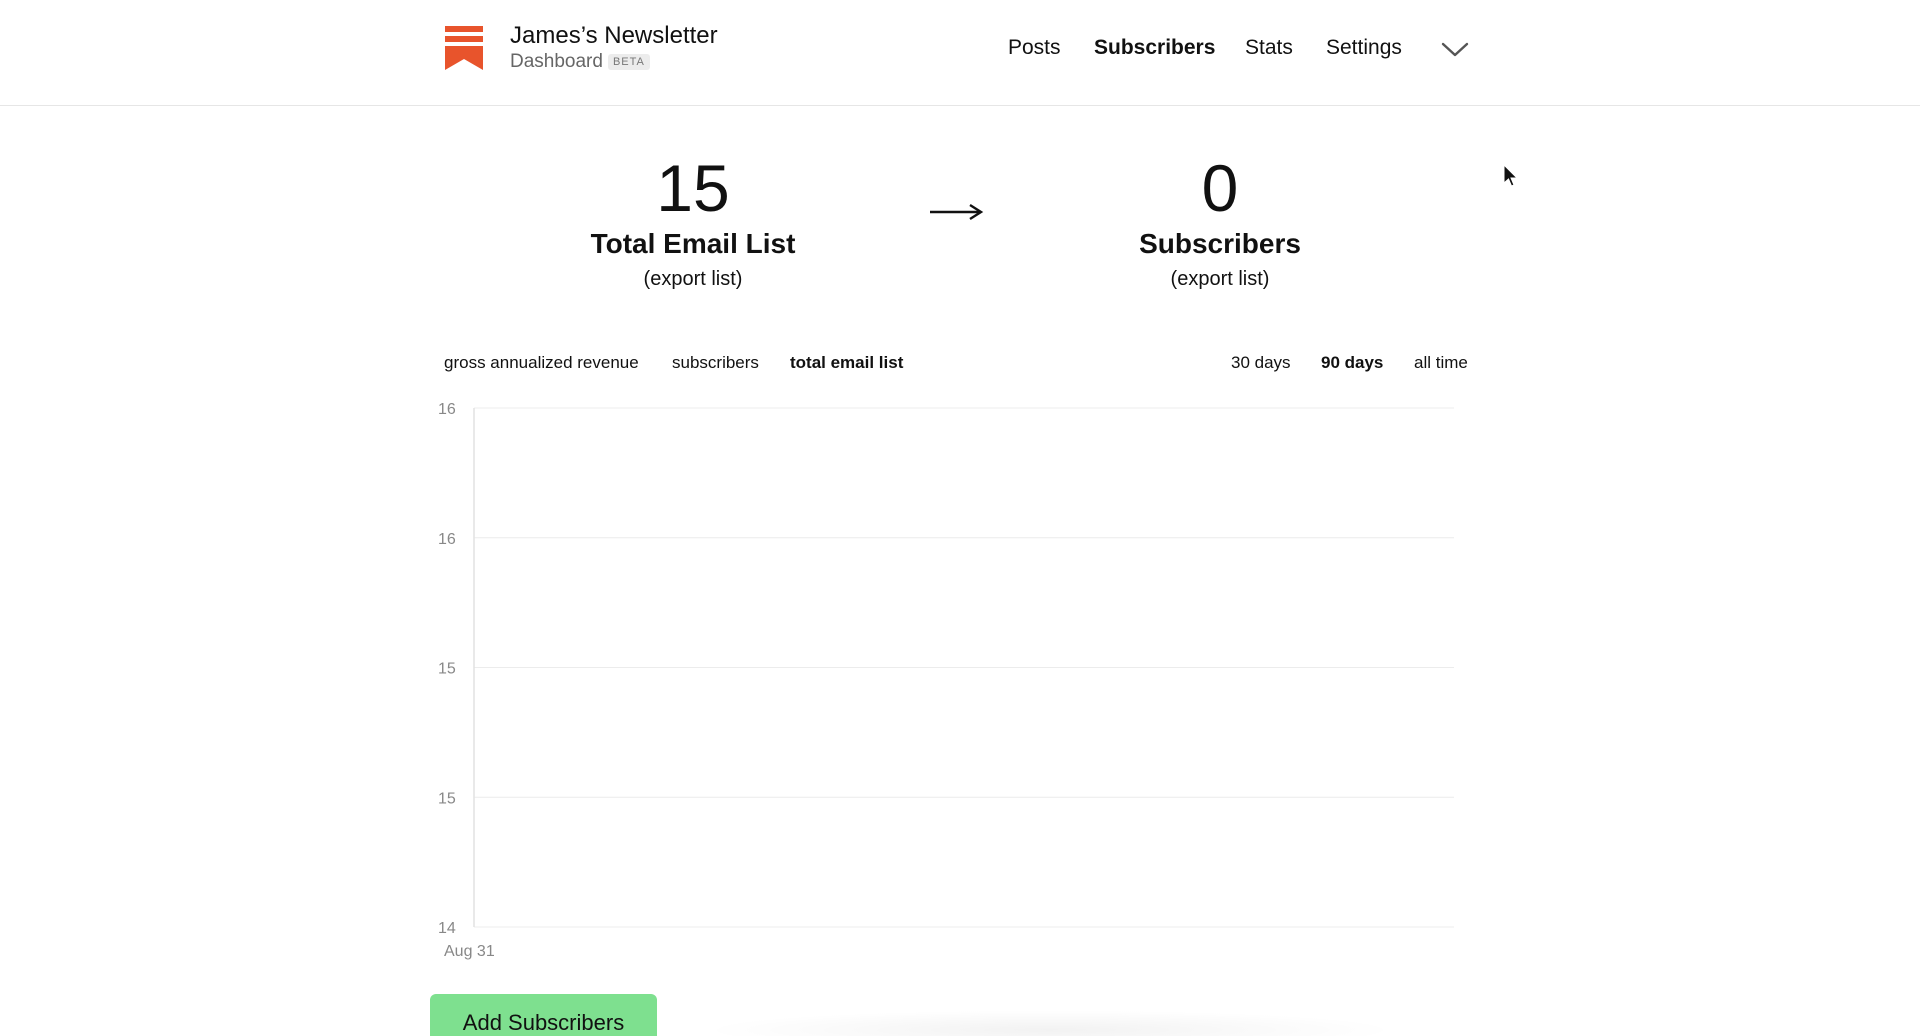  Describe the element at coordinates (1220, 279) in the screenshot. I see `export-subscribers-link: (export list)` at that location.